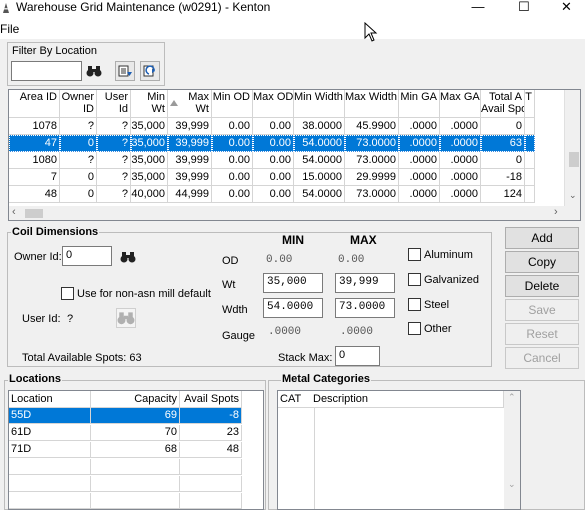  I want to click on close-button: ✕, so click(566, 8).